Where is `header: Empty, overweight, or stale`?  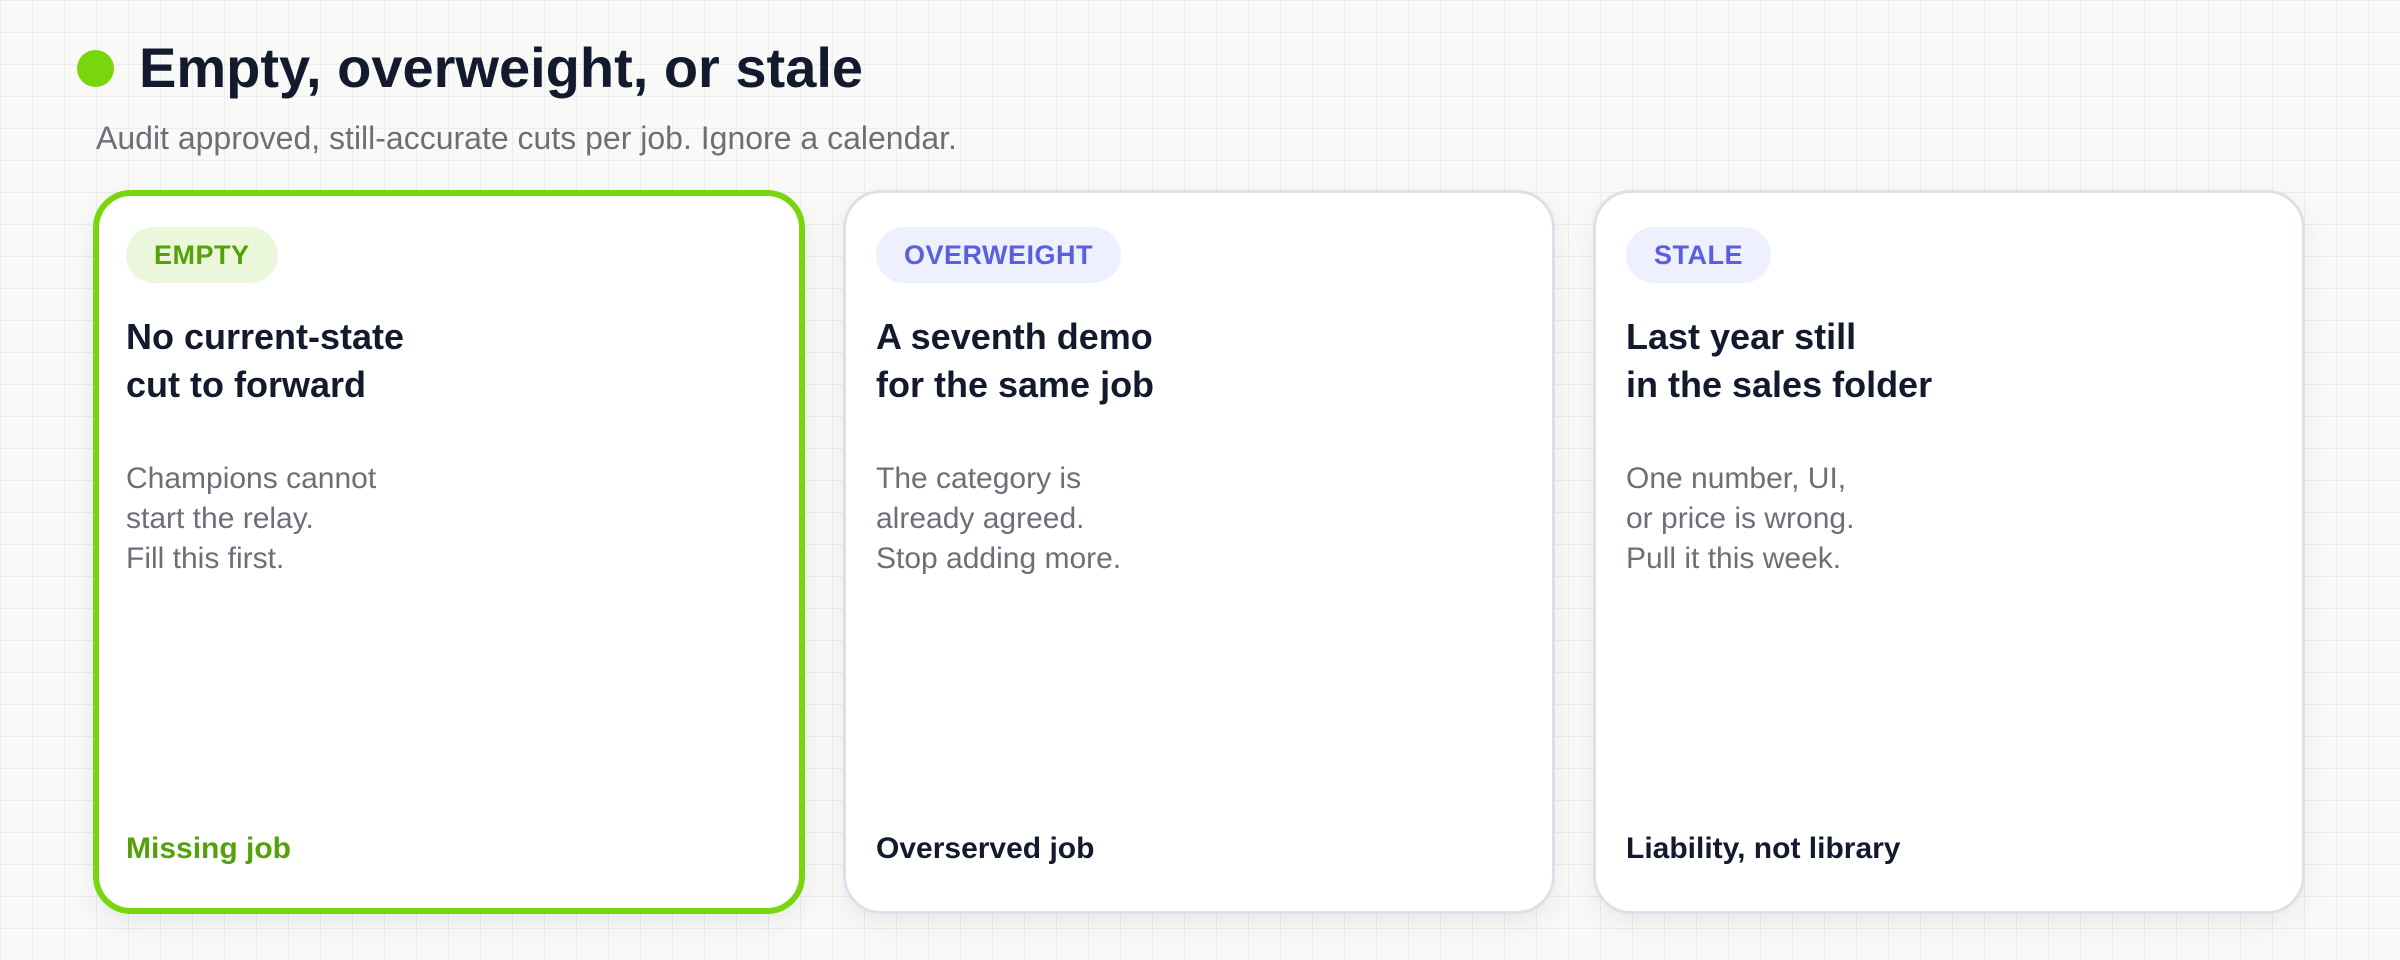
header: Empty, overweight, or stale is located at coordinates (470, 68).